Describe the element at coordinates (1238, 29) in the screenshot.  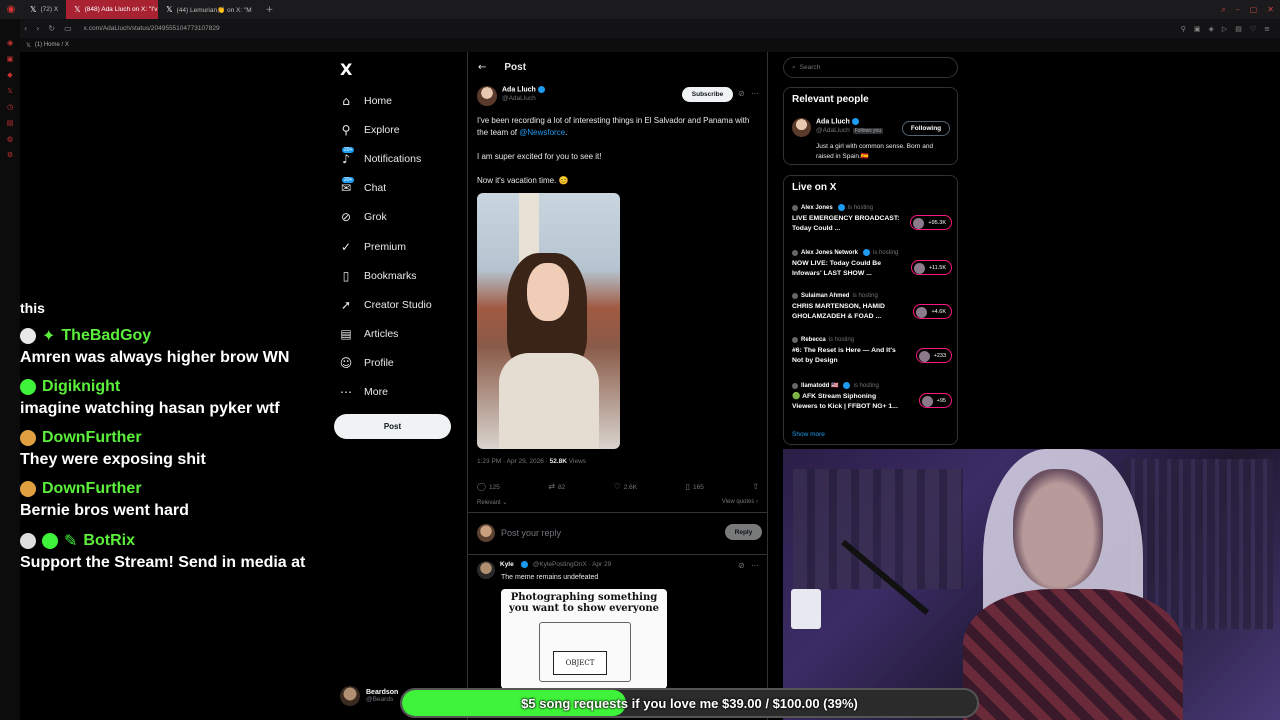
I see `wallet-icon: ▤` at that location.